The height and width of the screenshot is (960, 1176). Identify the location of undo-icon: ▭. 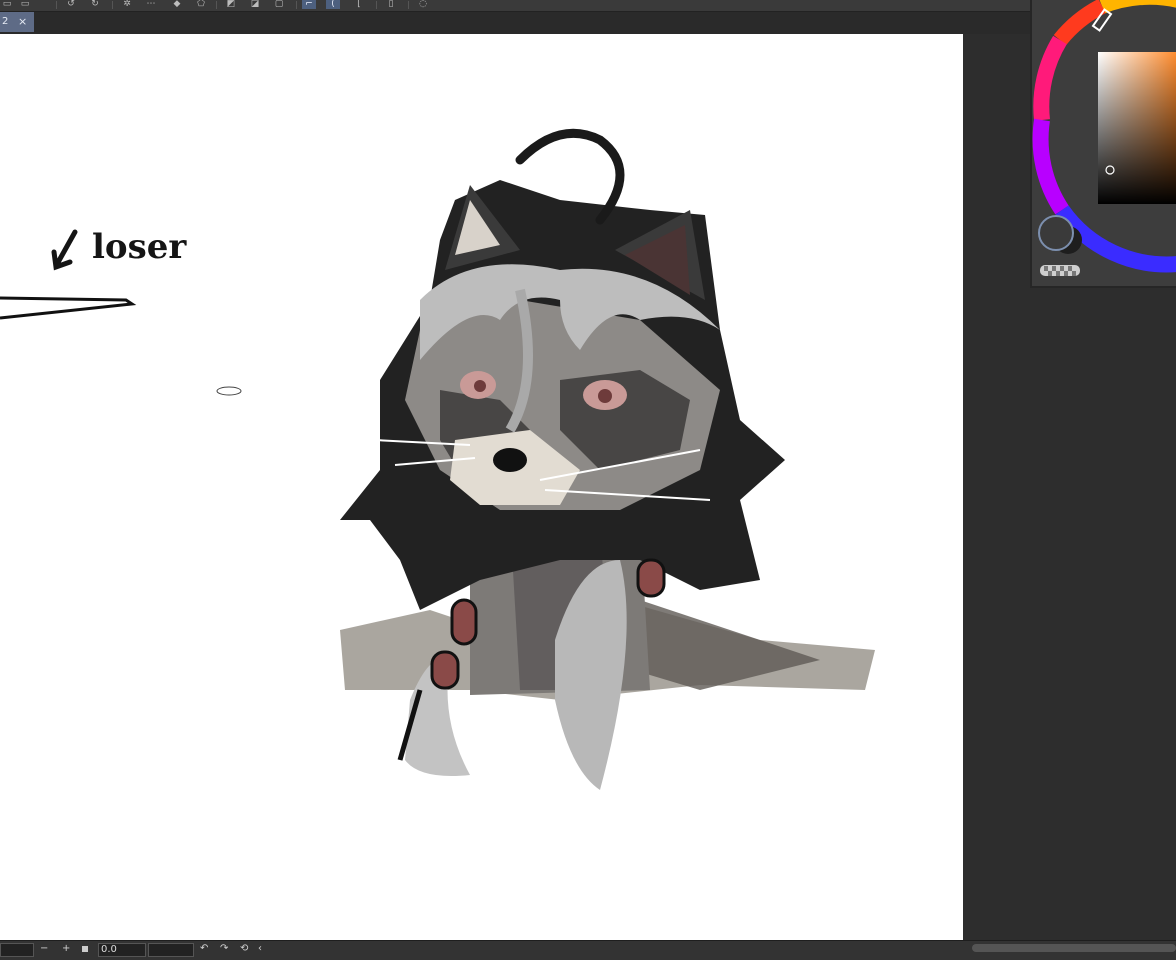
(7, 4).